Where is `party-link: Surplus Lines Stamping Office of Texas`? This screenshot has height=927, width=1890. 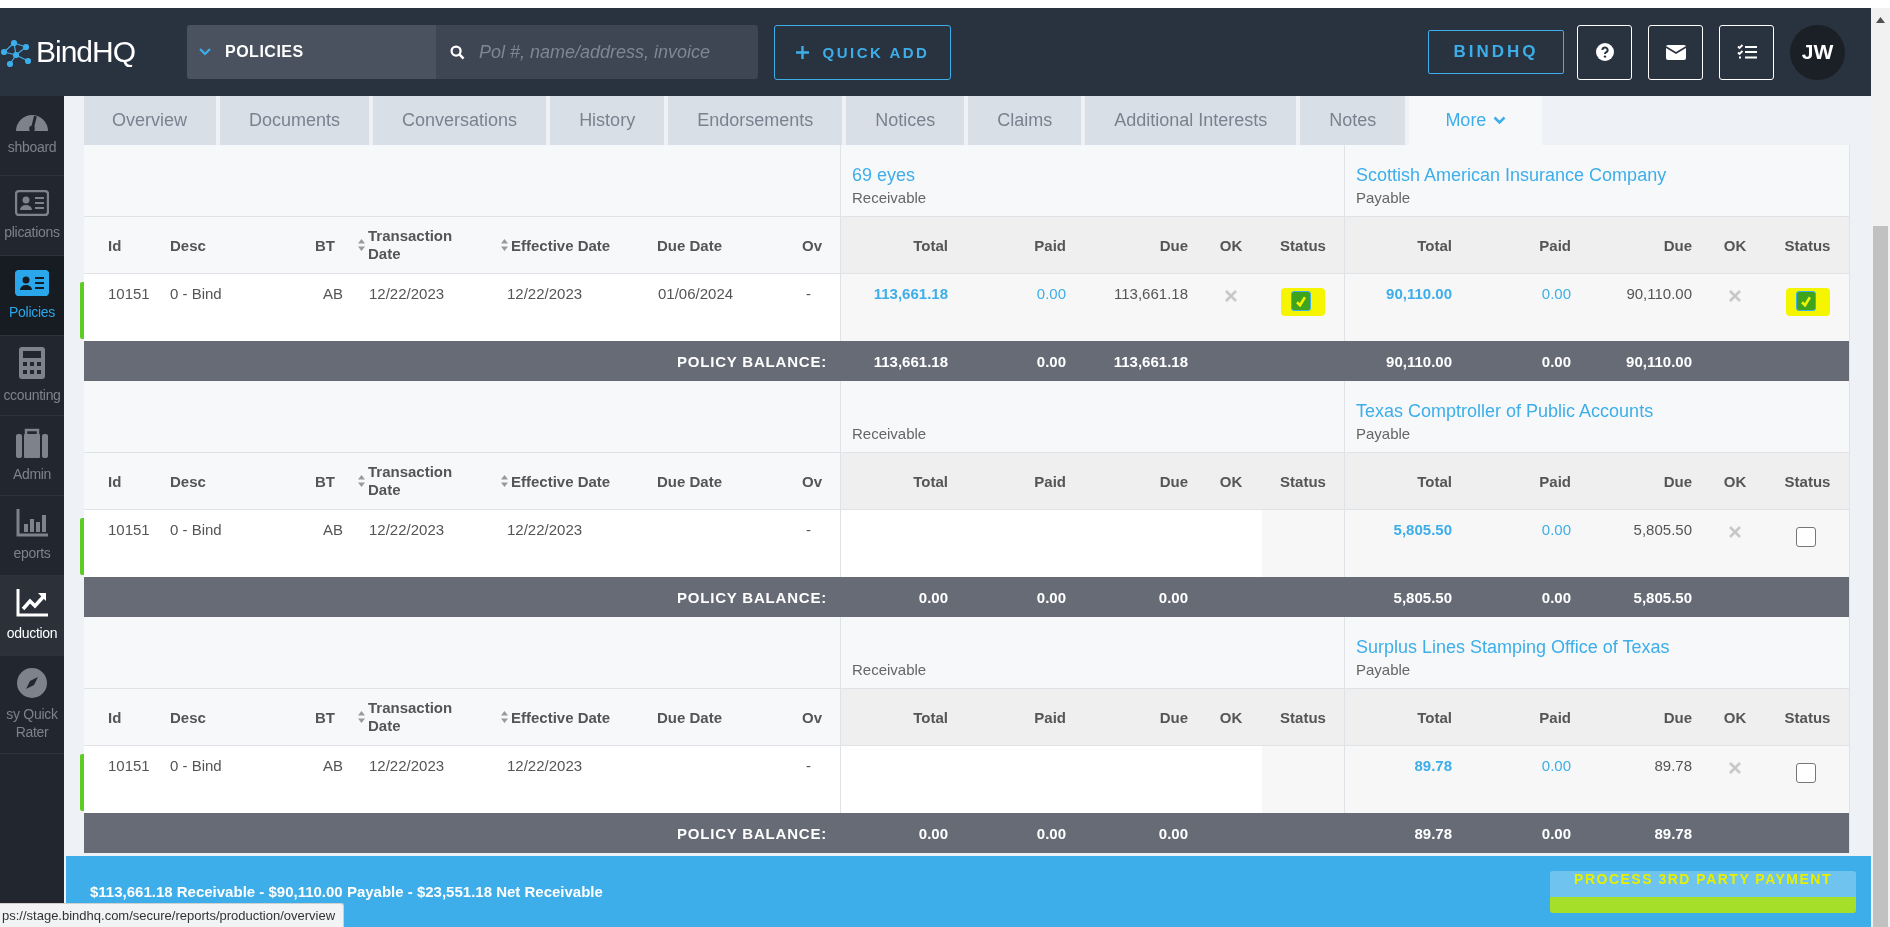
party-link: Surplus Lines Stamping Office of Texas is located at coordinates (1513, 647).